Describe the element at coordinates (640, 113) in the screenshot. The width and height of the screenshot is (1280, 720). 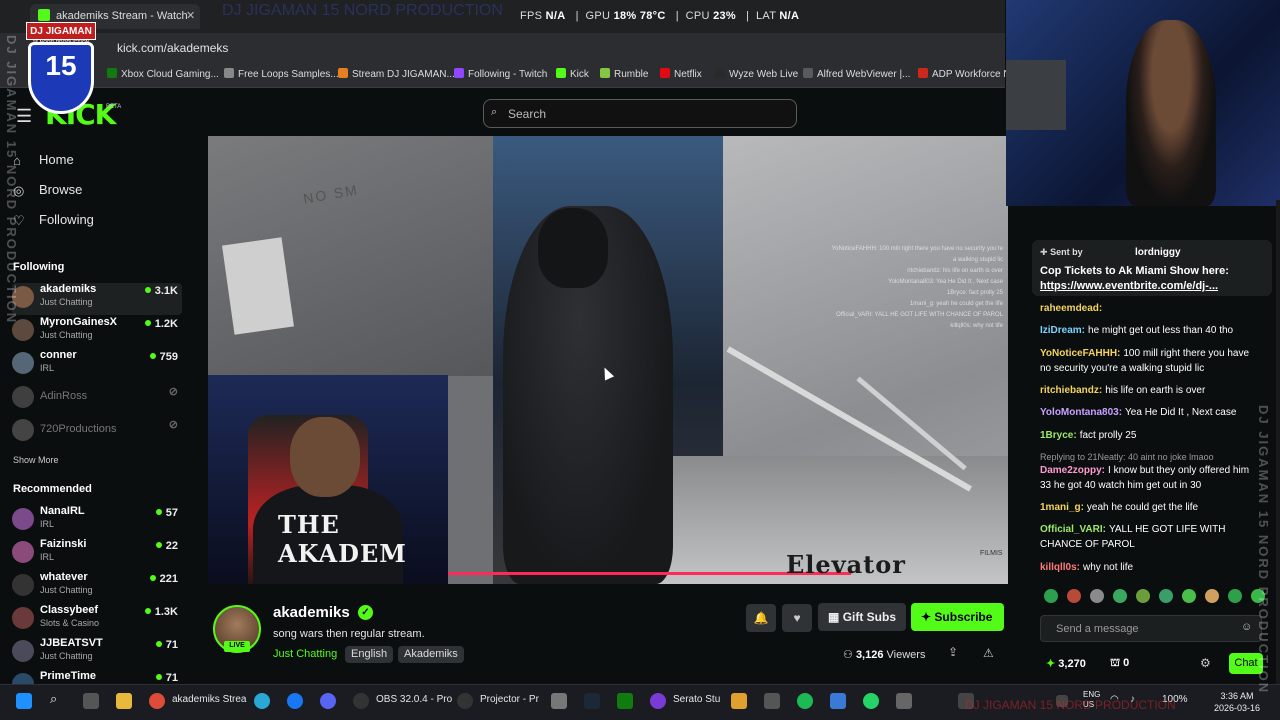
I see `search-input: Search` at that location.